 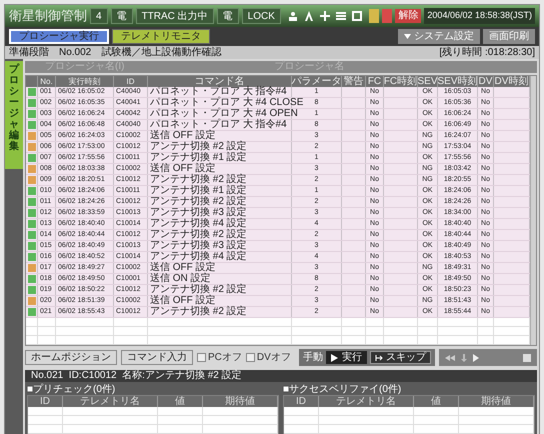 What do you see at coordinates (261, 16) in the screenshot?
I see `status-indicator: LOCK` at bounding box center [261, 16].